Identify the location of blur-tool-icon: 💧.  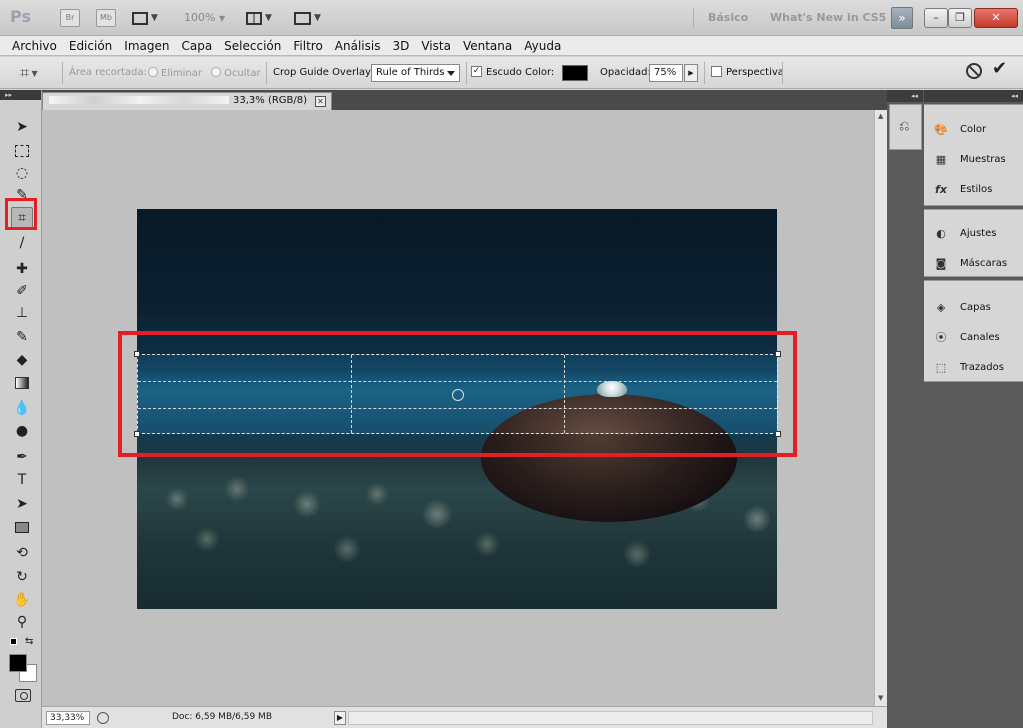
(22, 408).